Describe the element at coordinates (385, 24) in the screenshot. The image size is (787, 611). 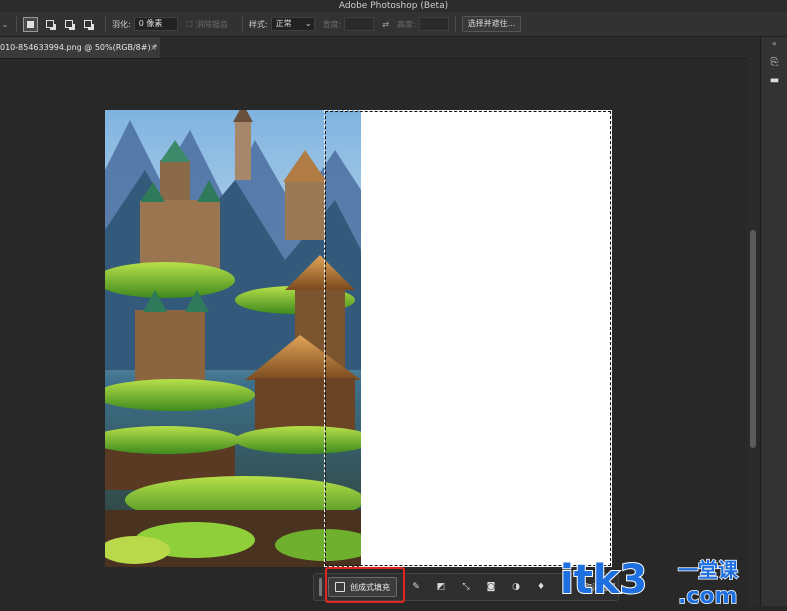
I see `swap-icon: ⇄` at that location.